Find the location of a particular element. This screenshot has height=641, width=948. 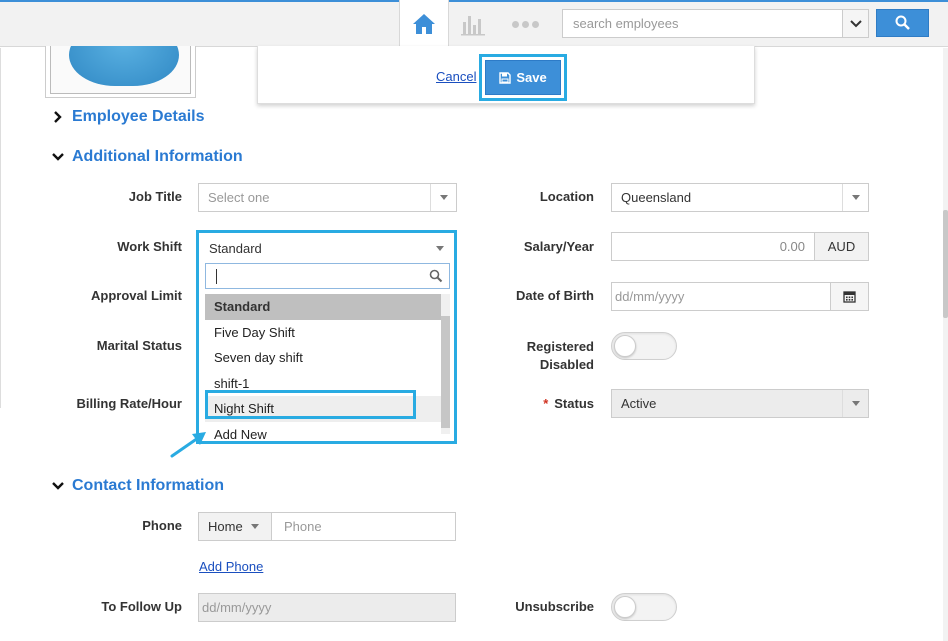

to-follow-up-label: To Follow Up is located at coordinates (141, 606).